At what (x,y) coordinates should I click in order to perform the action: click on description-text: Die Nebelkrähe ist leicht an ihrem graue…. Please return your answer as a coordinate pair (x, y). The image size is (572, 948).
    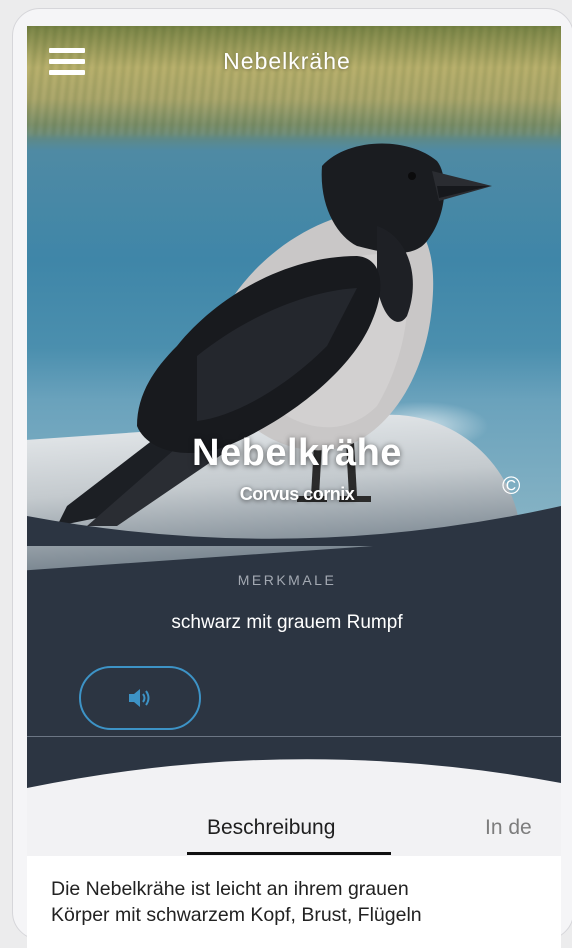
    Looking at the image, I should click on (296, 902).